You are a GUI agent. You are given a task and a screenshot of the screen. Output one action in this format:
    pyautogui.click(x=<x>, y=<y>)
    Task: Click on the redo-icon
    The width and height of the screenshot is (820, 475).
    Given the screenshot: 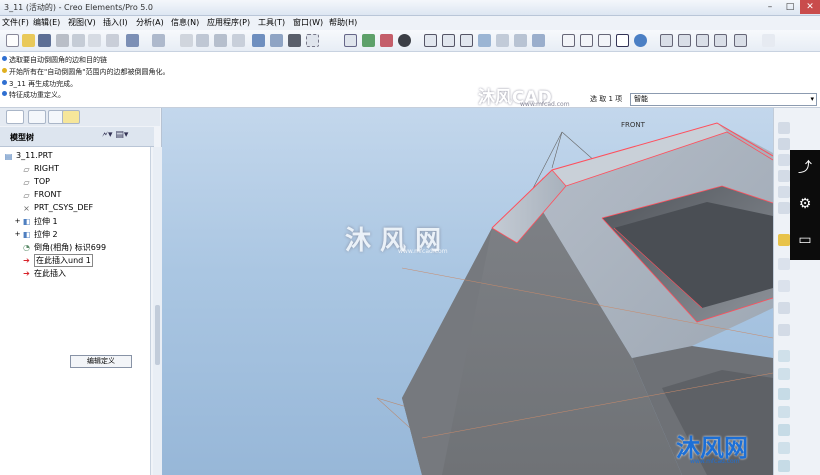 What is the action you would take?
    pyautogui.click(x=158, y=40)
    